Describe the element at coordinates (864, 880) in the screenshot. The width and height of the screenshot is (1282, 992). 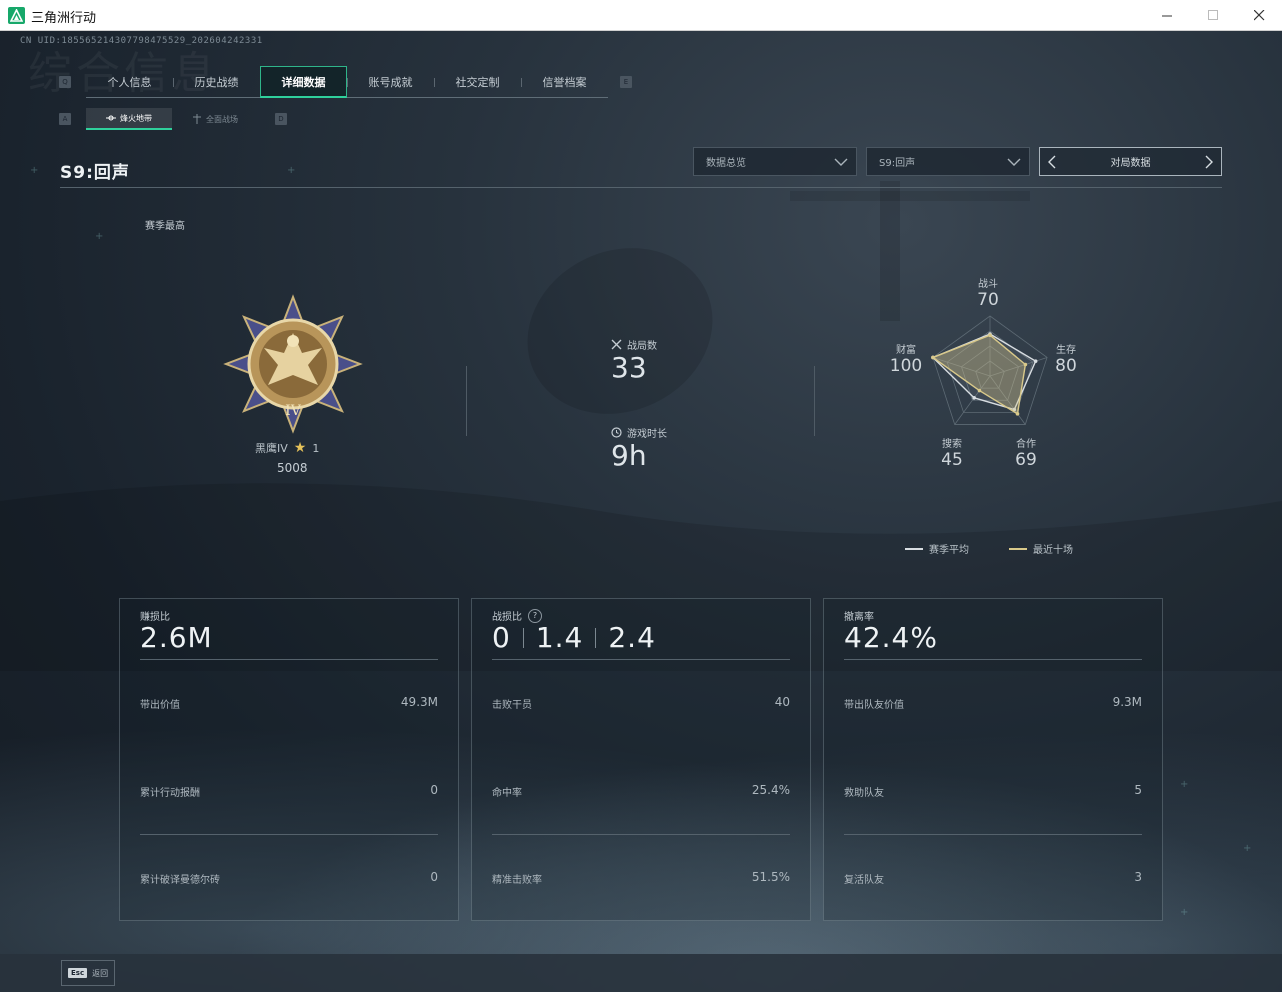
I see `stat-row-label: 复活队友` at that location.